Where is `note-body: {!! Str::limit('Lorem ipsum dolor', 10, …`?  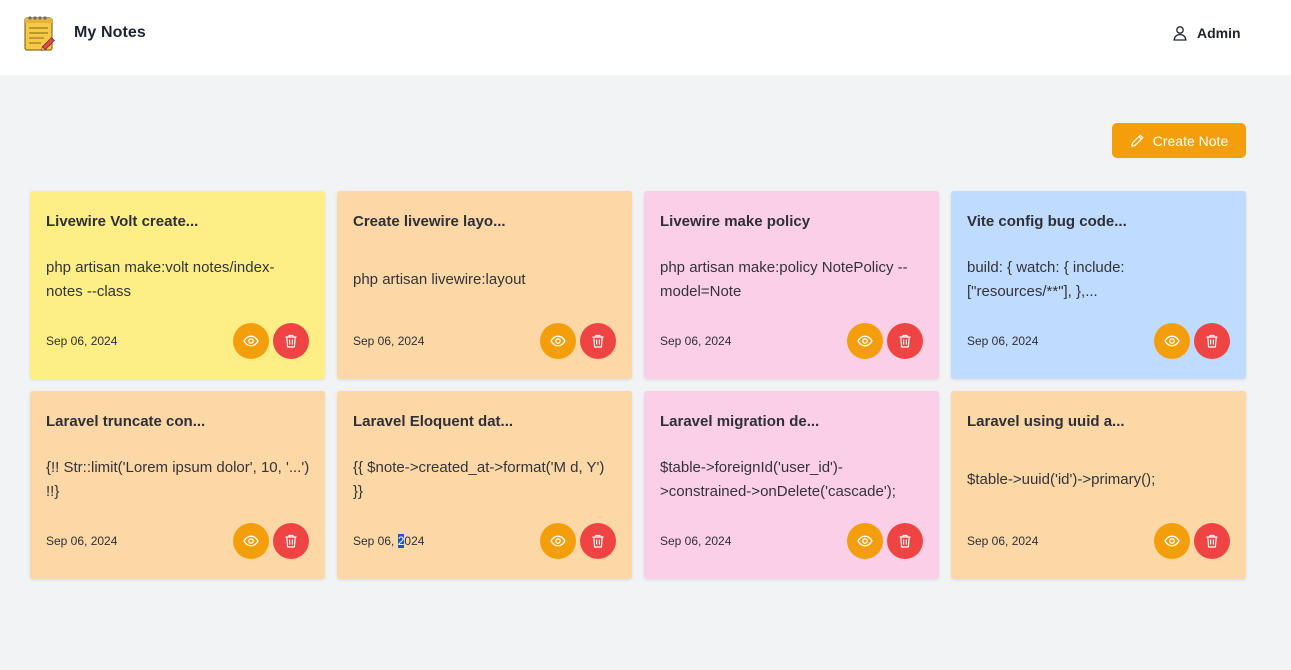
note-body: {!! Str::limit('Lorem ipsum dolor', 10, … is located at coordinates (178, 479).